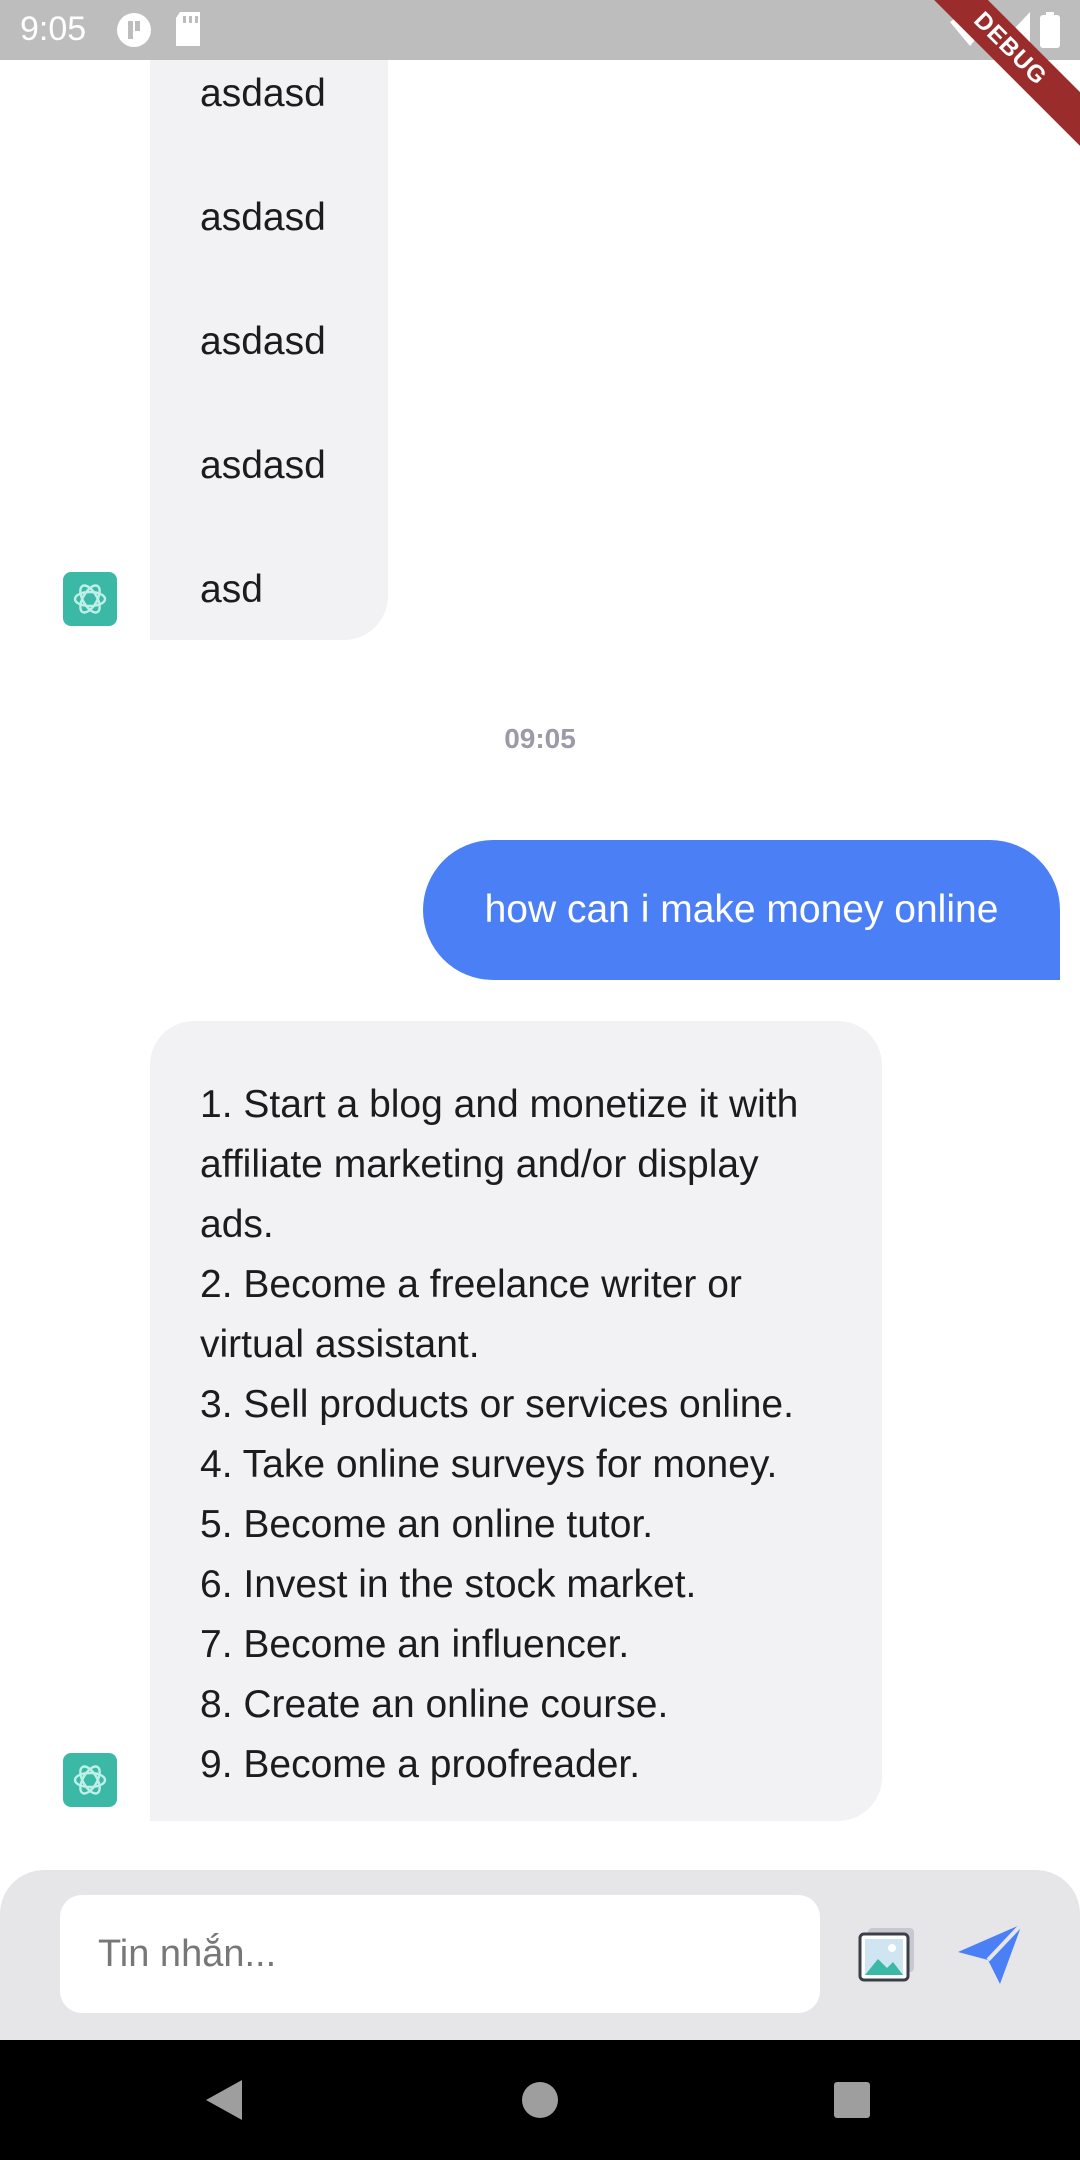 The width and height of the screenshot is (1080, 2160). What do you see at coordinates (489, 1464) in the screenshot?
I see `reply-line: 4. Take online surveys for money.` at bounding box center [489, 1464].